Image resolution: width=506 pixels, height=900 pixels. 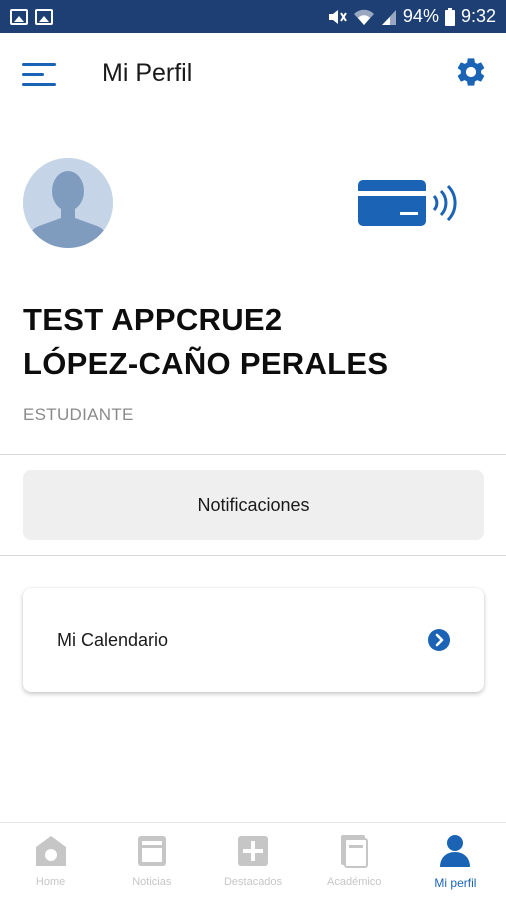 I want to click on home-icon, so click(x=50, y=851).